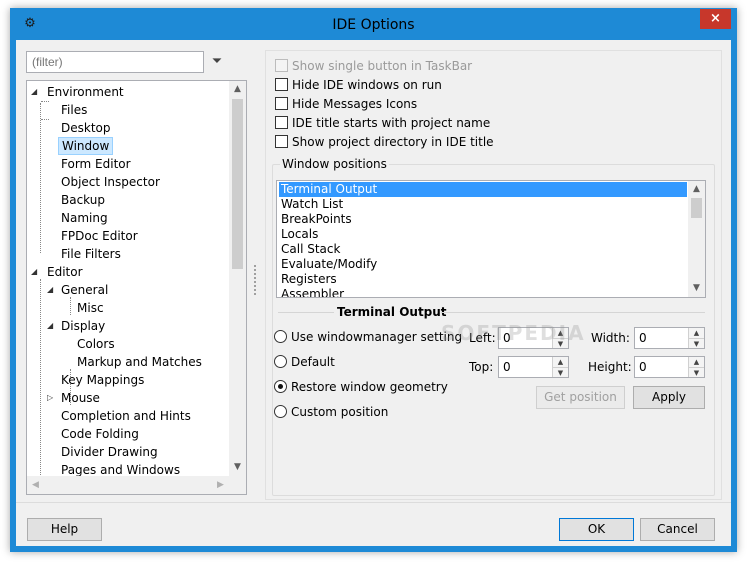  Describe the element at coordinates (85, 92) in the screenshot. I see `tree-item-environment: Environment` at that location.